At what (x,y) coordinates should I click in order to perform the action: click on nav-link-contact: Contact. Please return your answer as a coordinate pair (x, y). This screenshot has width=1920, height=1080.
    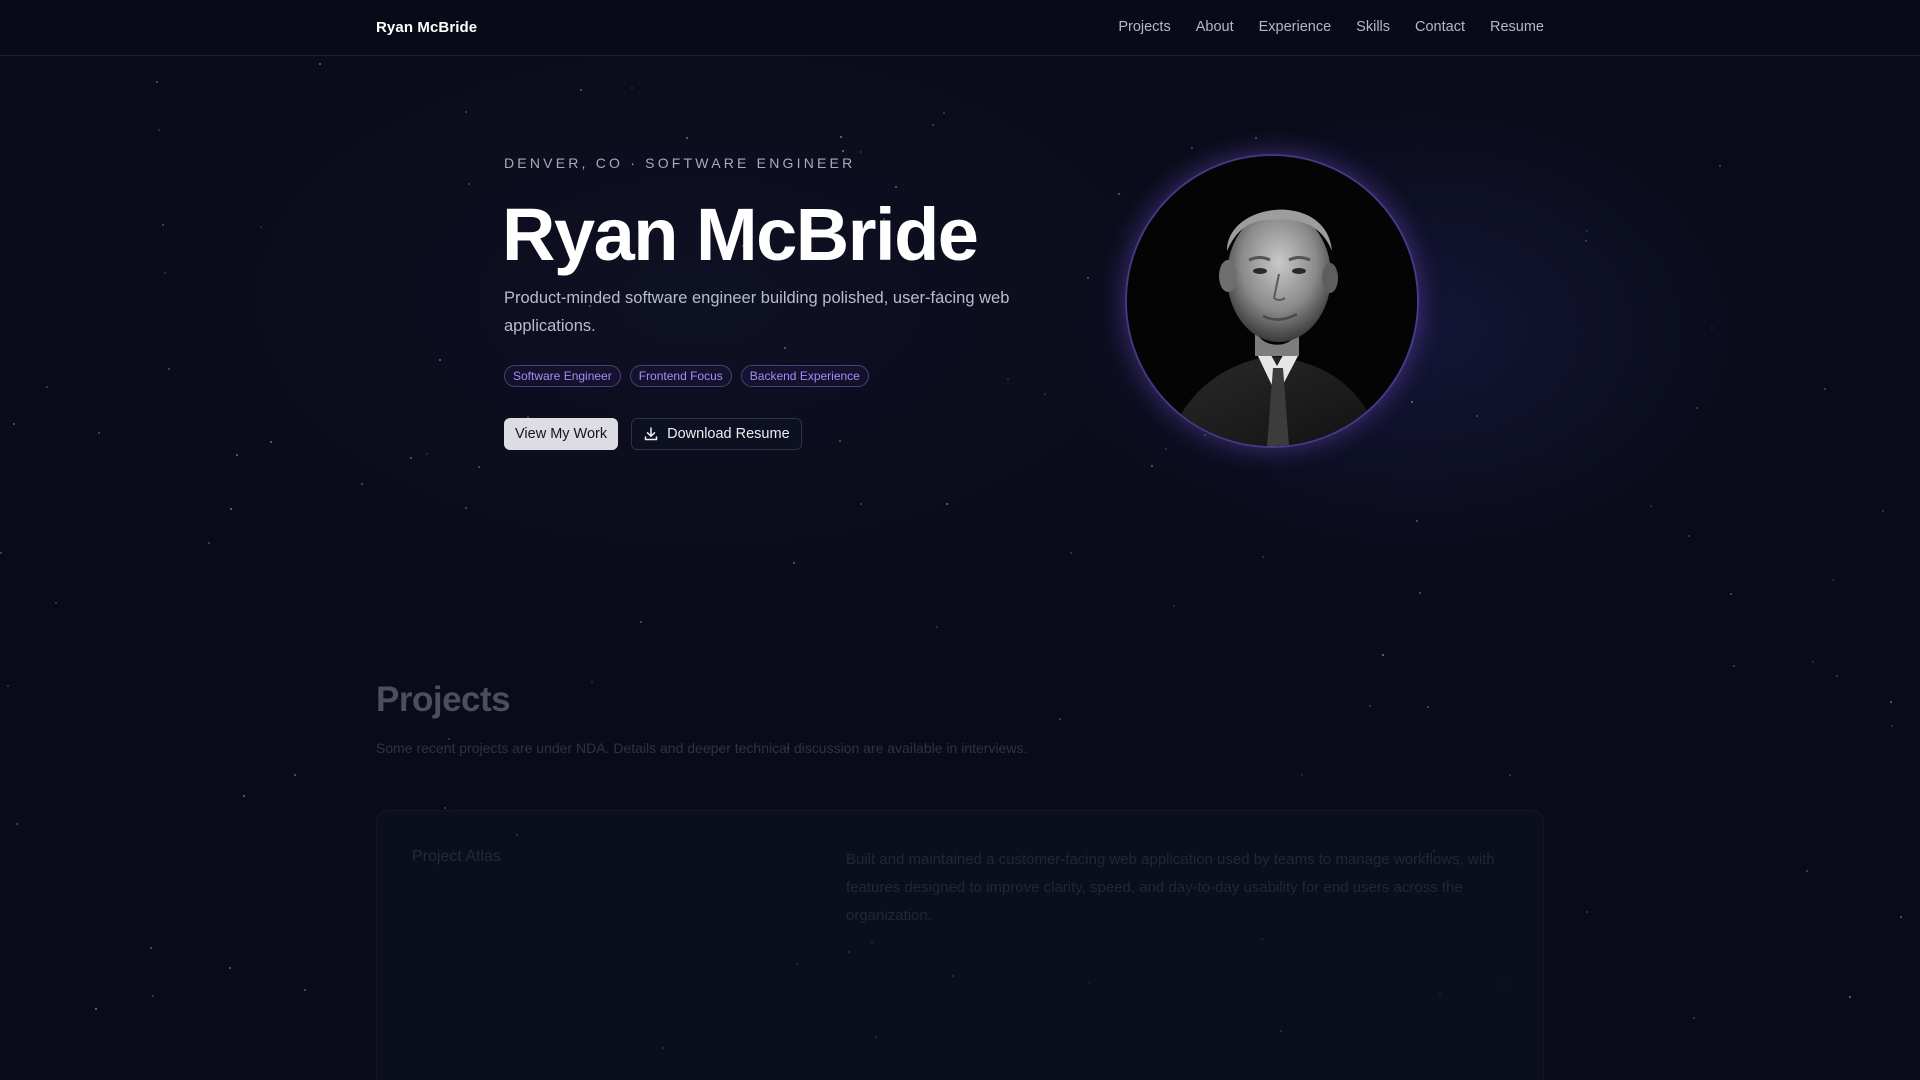
    Looking at the image, I should click on (1440, 27).